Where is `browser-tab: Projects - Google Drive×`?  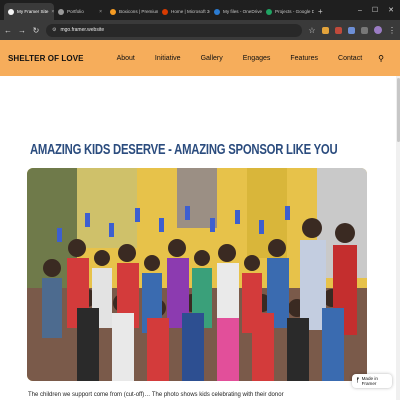
browser-tab: Projects - Google Drive× is located at coordinates (288, 11).